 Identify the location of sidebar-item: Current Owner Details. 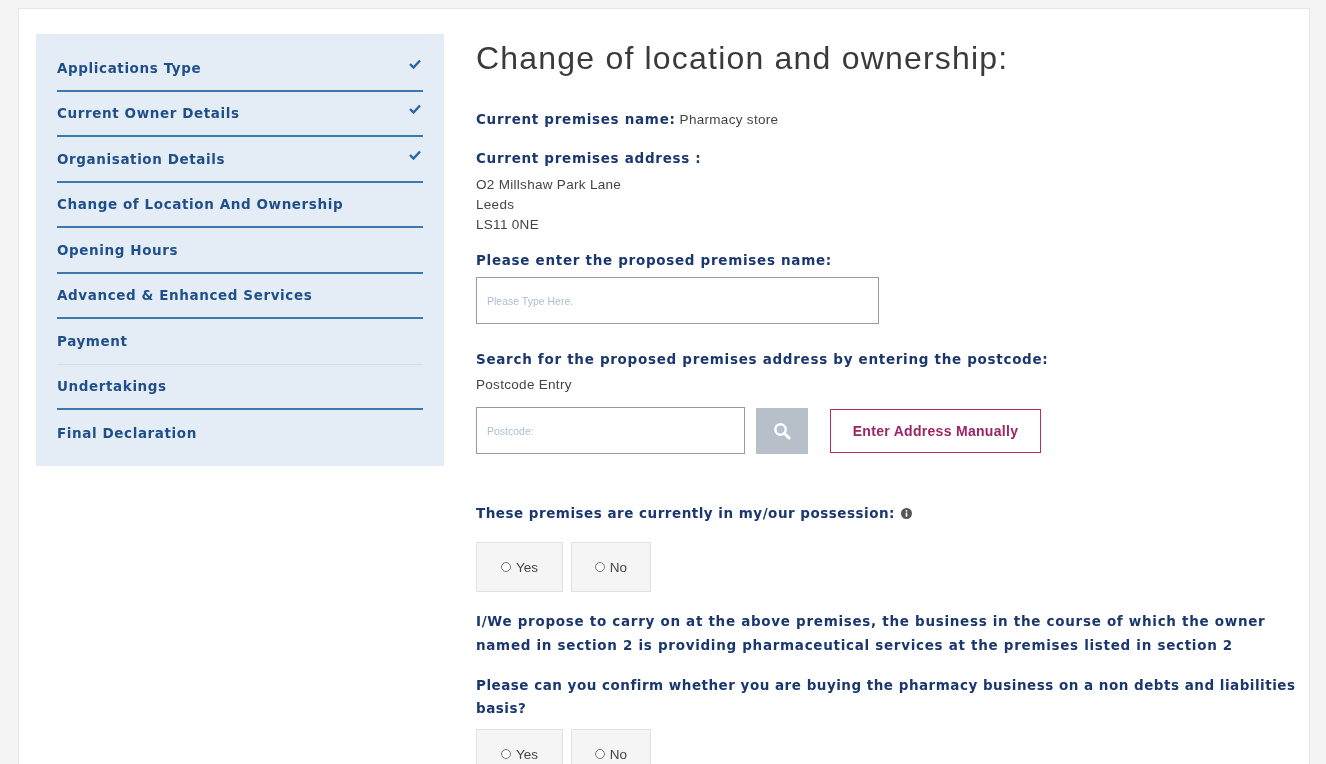
(148, 113).